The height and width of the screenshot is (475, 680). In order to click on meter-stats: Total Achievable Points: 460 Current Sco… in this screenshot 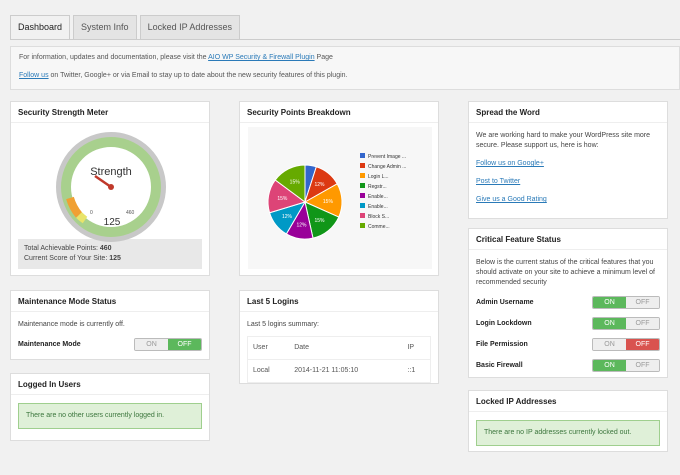, I will do `click(110, 254)`.